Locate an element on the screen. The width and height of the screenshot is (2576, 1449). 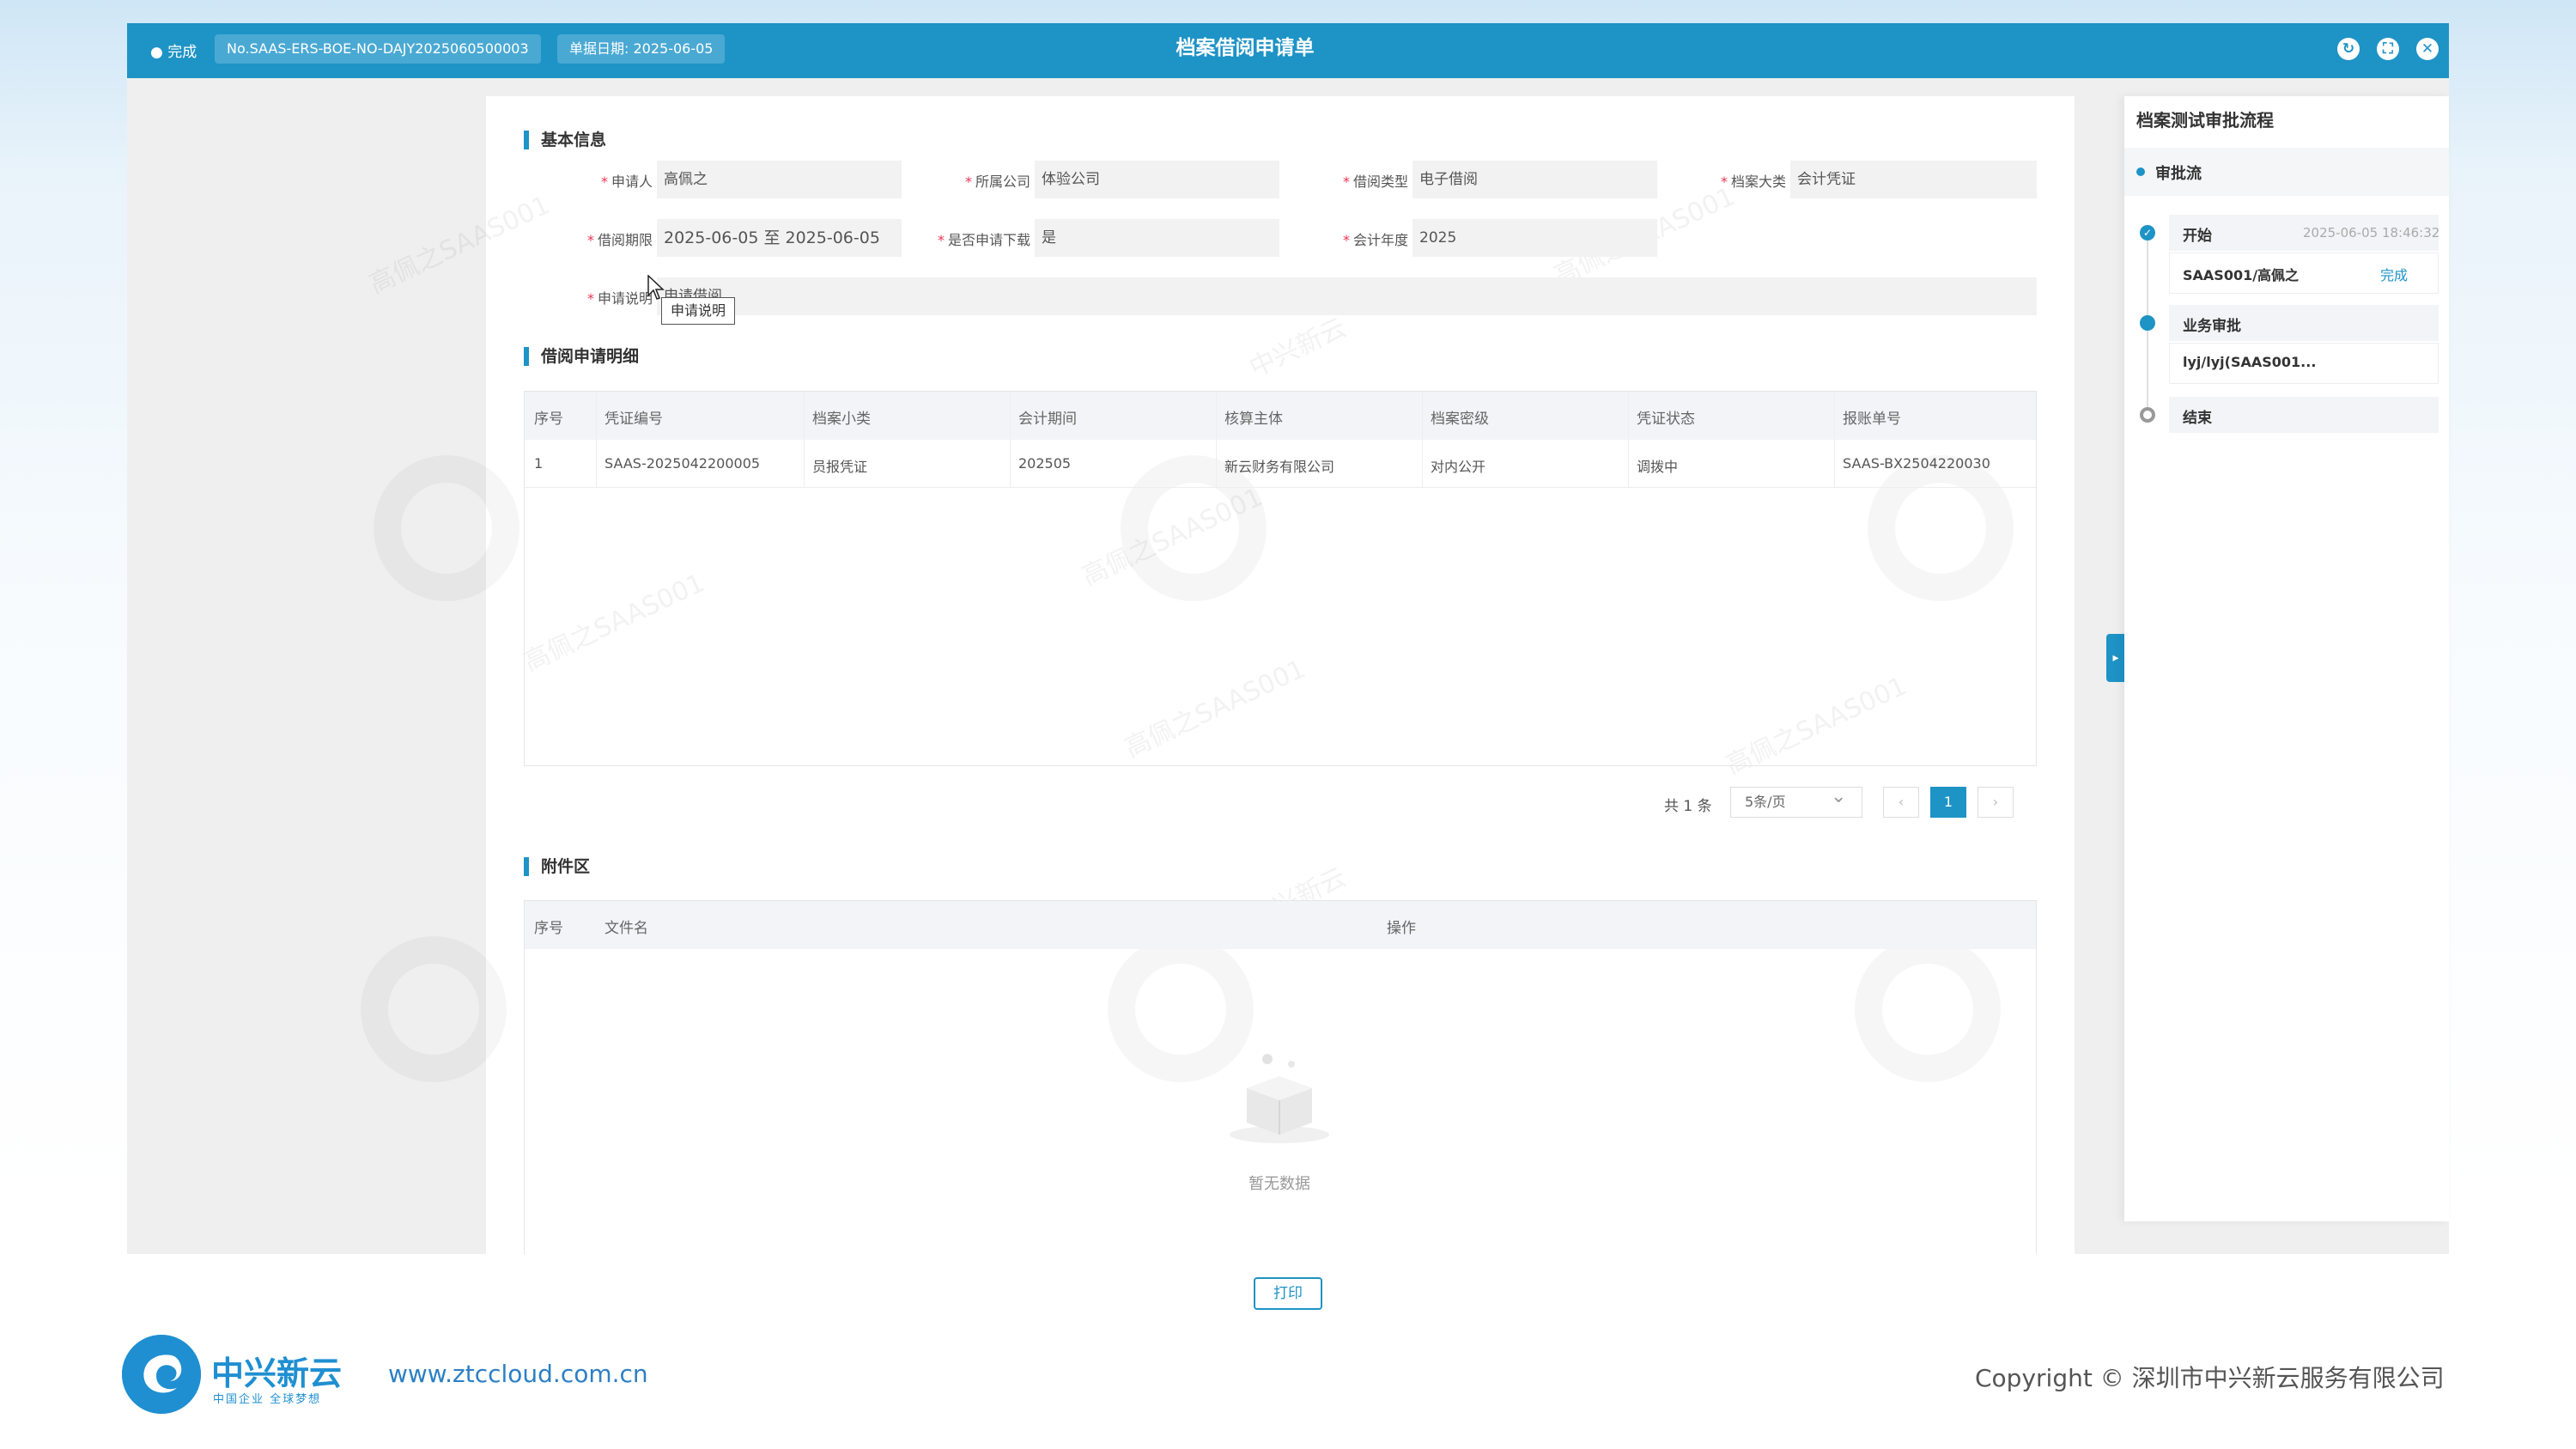
fiscal-year-field: 2025 is located at coordinates (1535, 238).